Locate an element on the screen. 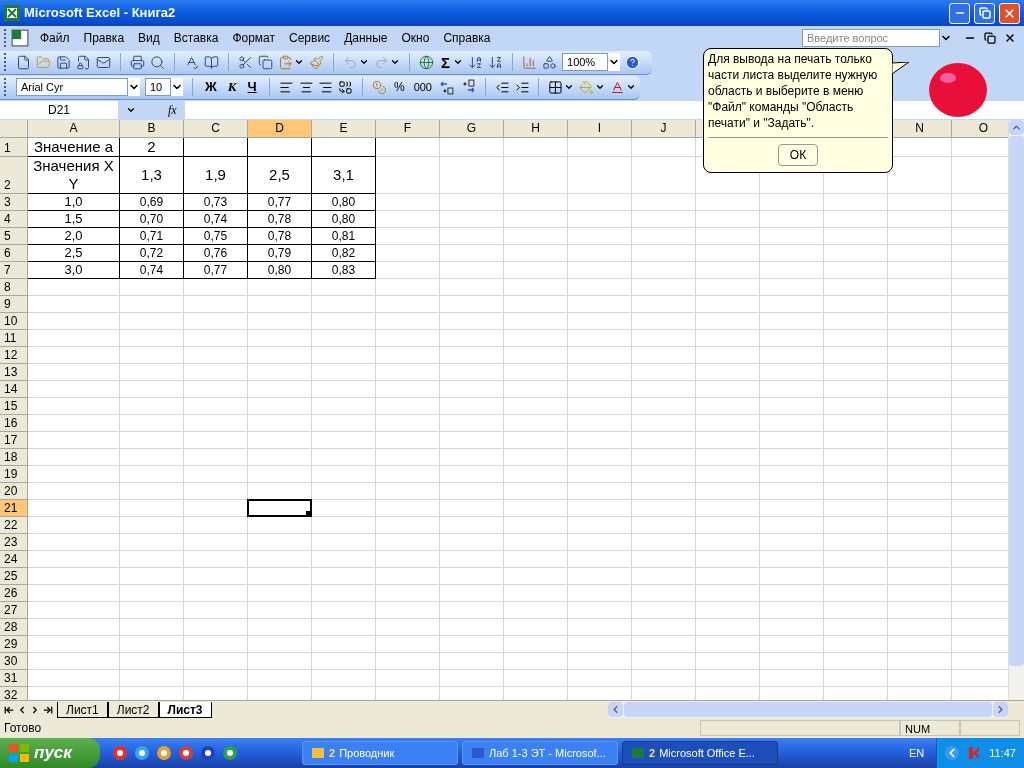 The image size is (1024, 768). scroll-up-icon is located at coordinates (1016, 127).